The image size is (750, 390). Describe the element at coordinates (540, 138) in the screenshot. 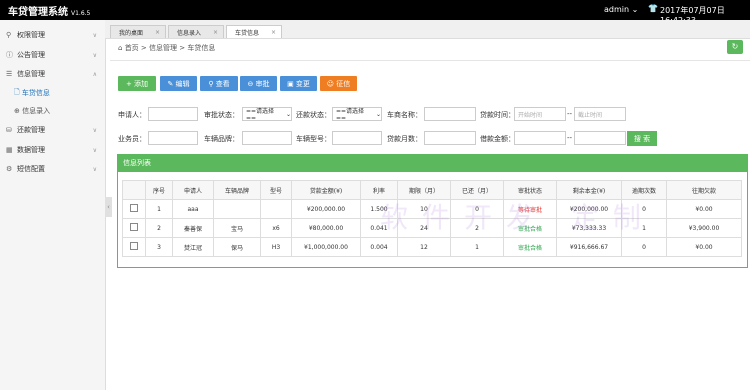

I see `amount-min-input` at that location.